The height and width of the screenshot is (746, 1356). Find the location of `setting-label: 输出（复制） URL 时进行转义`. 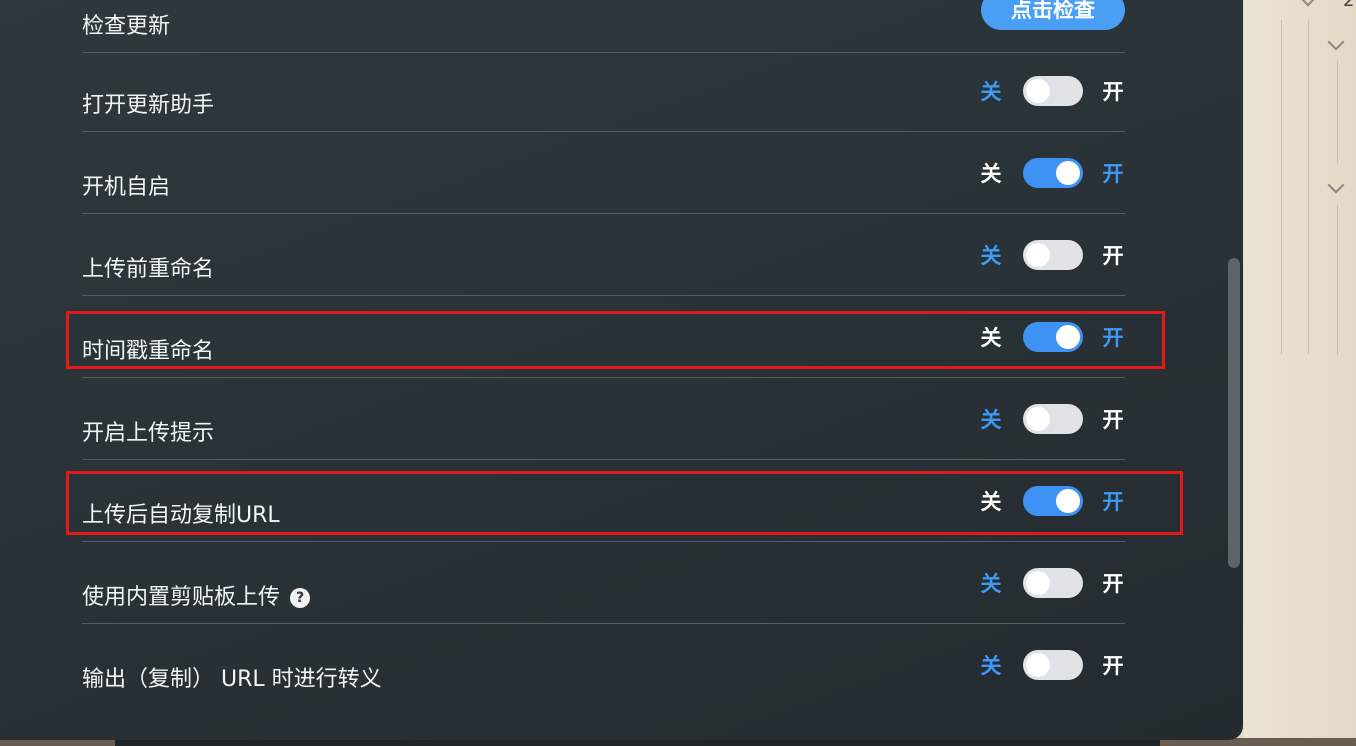

setting-label: 输出（复制） URL 时进行转义 is located at coordinates (232, 679).